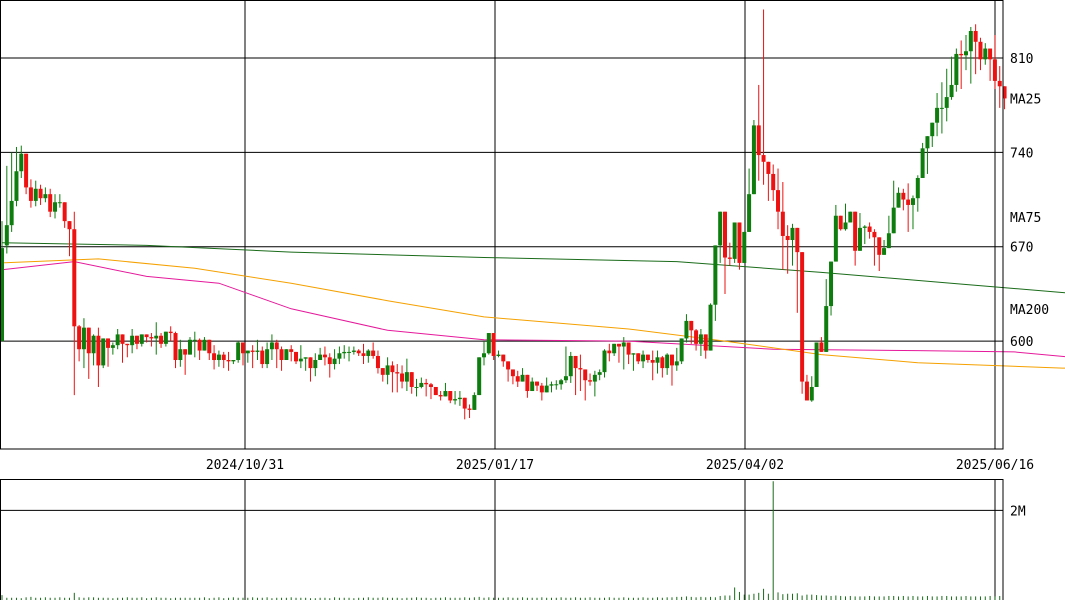 Image resolution: width=1065 pixels, height=600 pixels. Describe the element at coordinates (995, 465) in the screenshot. I see `date-tick-label: 2025/06/16` at that location.